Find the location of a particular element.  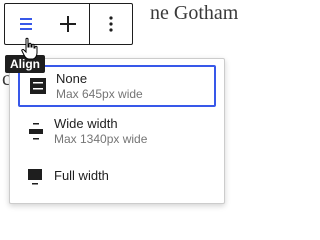

plus-icon is located at coordinates (68, 24).